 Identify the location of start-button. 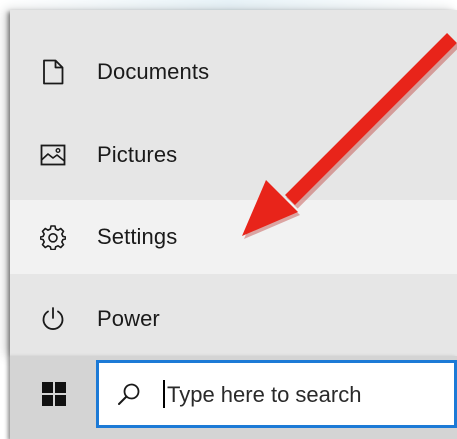
(54, 396).